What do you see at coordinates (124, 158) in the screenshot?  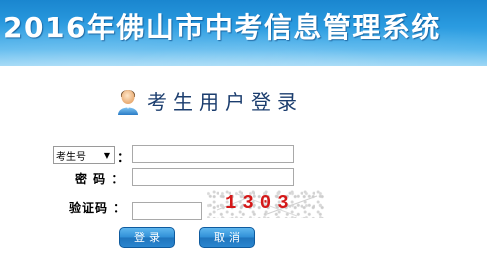 I see `username-colon: ：` at bounding box center [124, 158].